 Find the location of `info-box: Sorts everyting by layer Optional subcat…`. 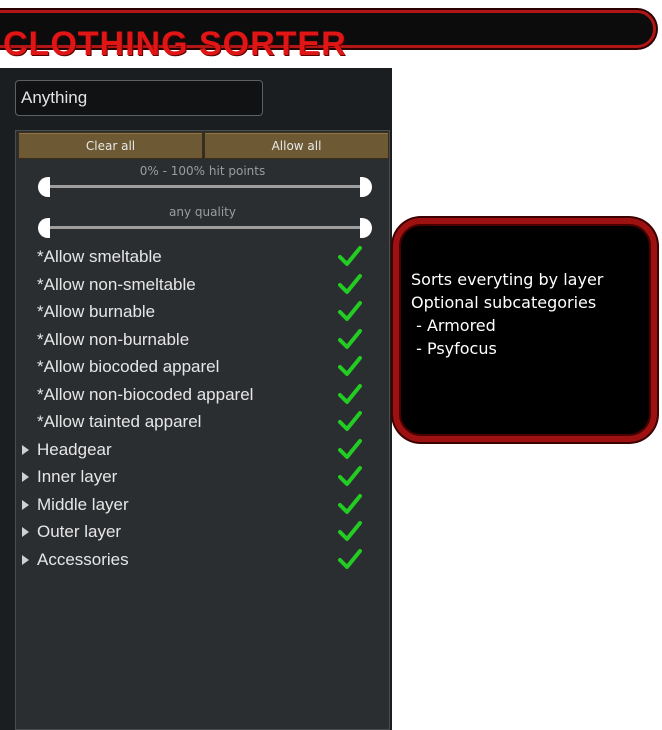

info-box: Sorts everyting by layer Optional subcat… is located at coordinates (525, 330).